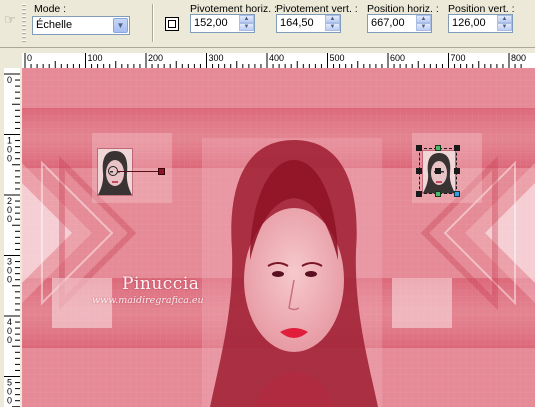 The height and width of the screenshot is (407, 535). What do you see at coordinates (10, 20) in the screenshot?
I see `pick-tool-icon: ☞` at bounding box center [10, 20].